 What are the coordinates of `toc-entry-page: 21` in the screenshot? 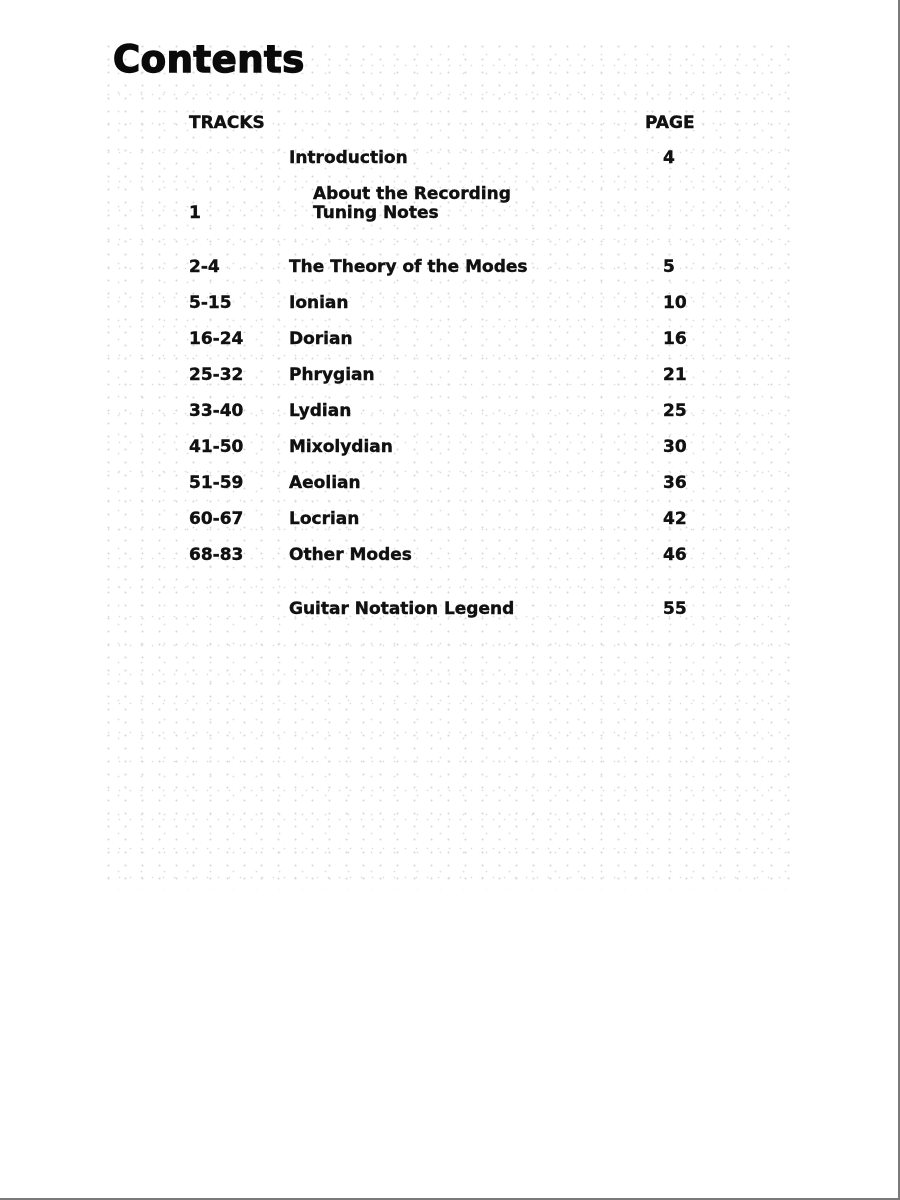 It's located at (675, 375).